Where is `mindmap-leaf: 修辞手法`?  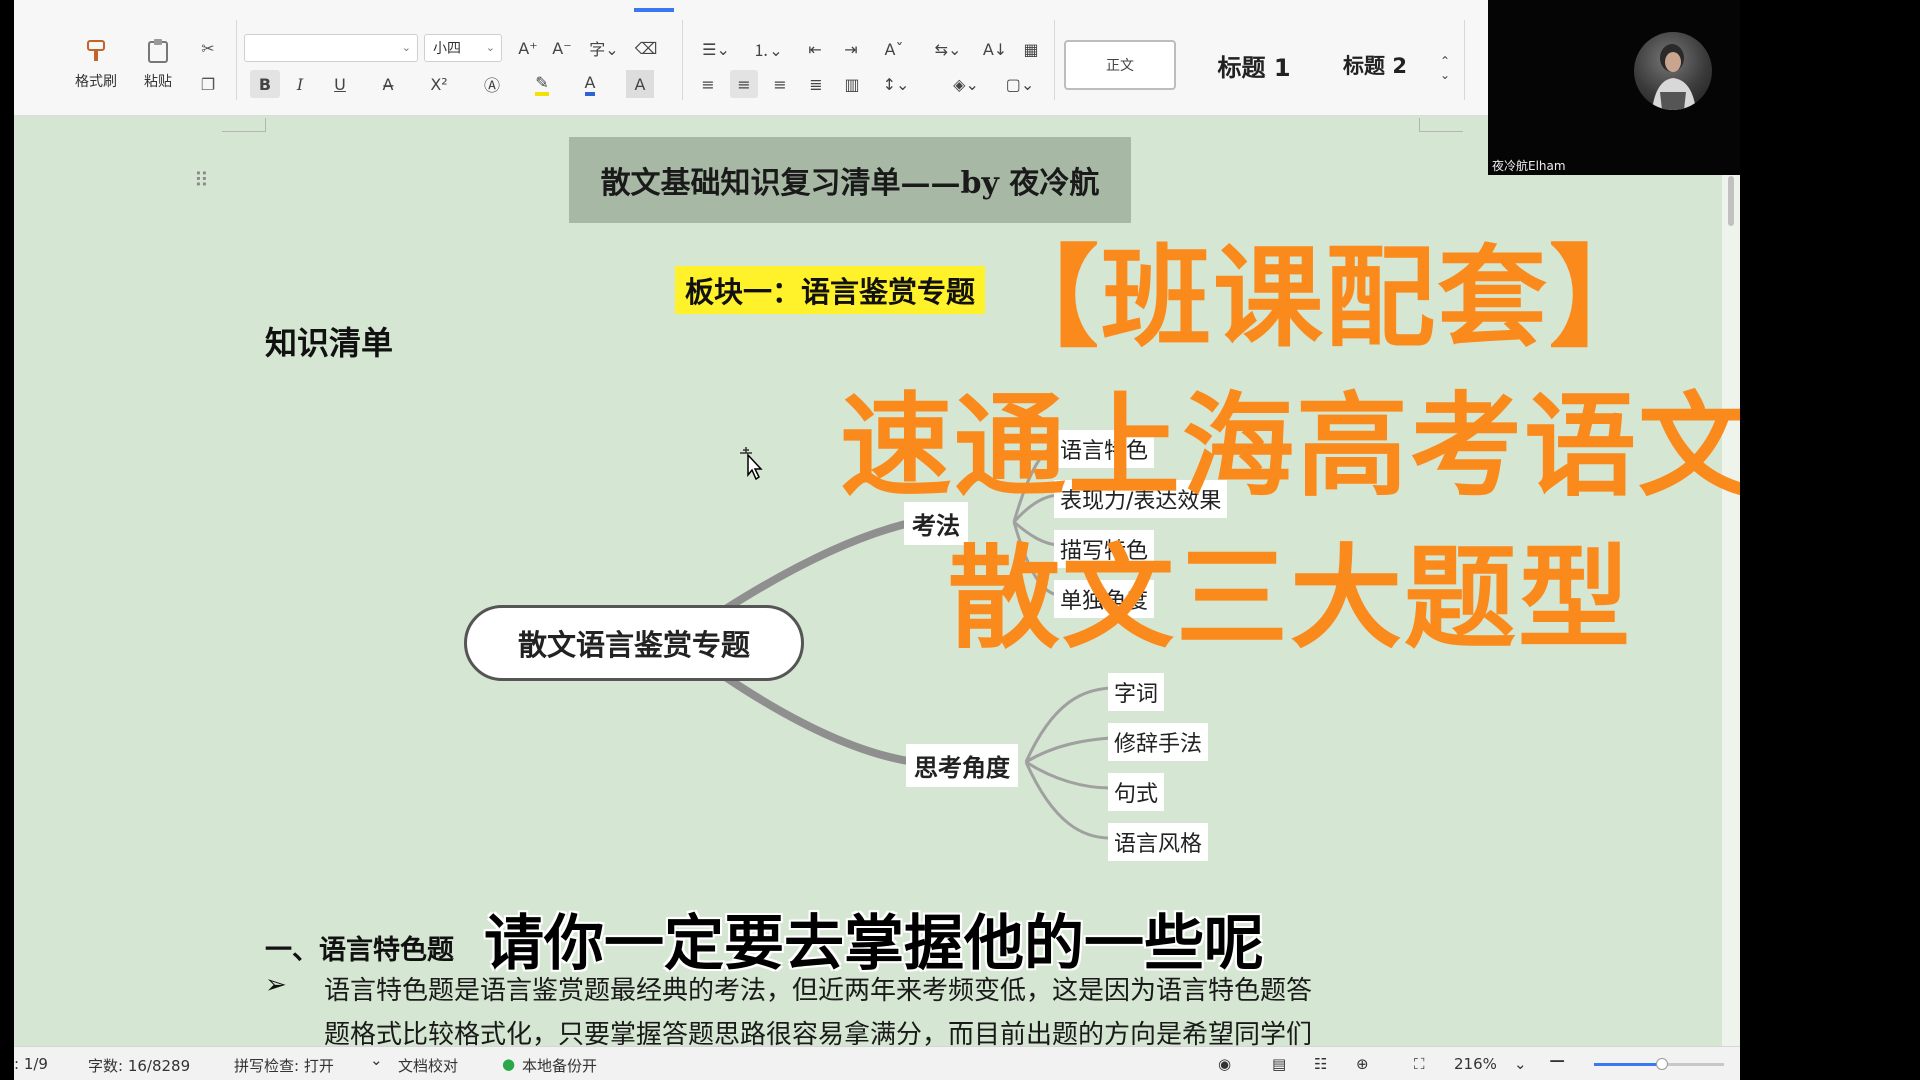 mindmap-leaf: 修辞手法 is located at coordinates (1158, 742).